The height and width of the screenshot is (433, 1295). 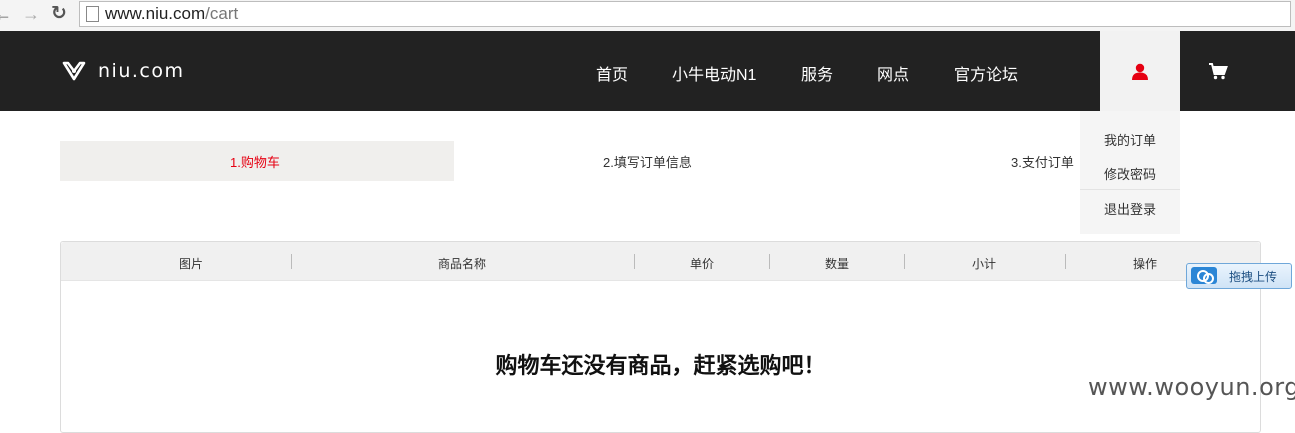 I want to click on cart-button, so click(x=1218, y=74).